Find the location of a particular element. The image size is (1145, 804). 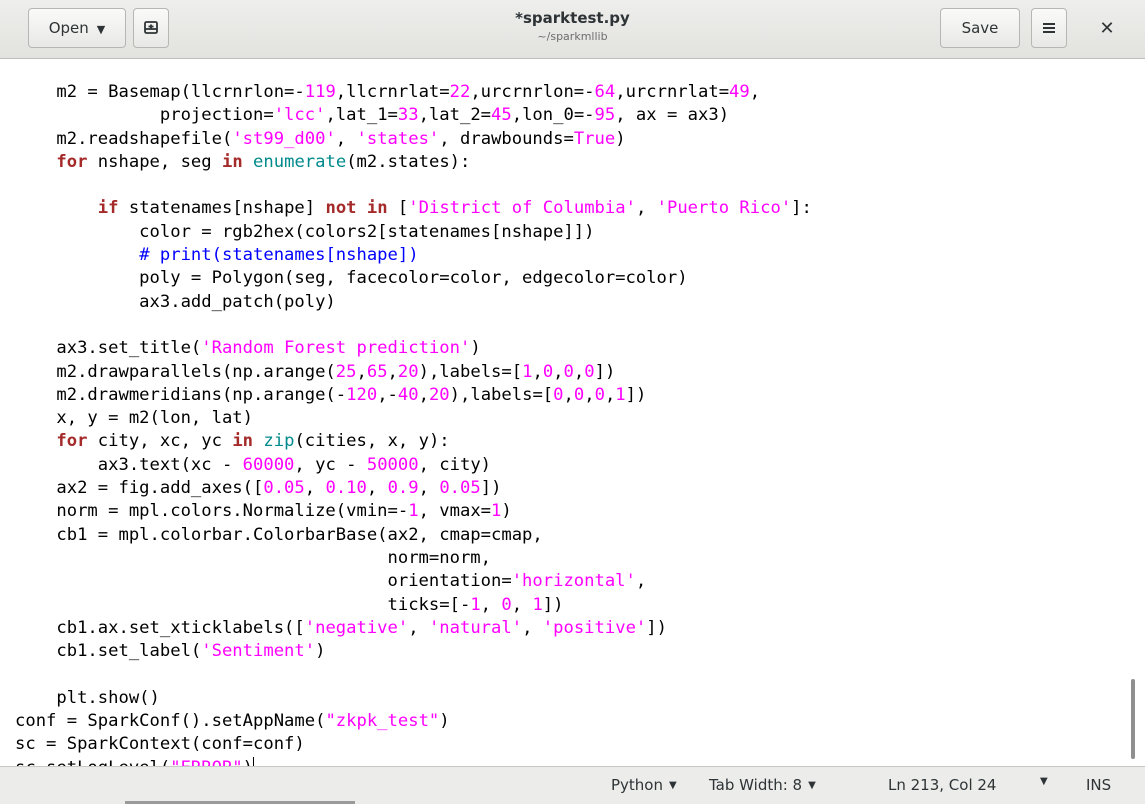

position-dropdown: ▼ is located at coordinates (1044, 781).